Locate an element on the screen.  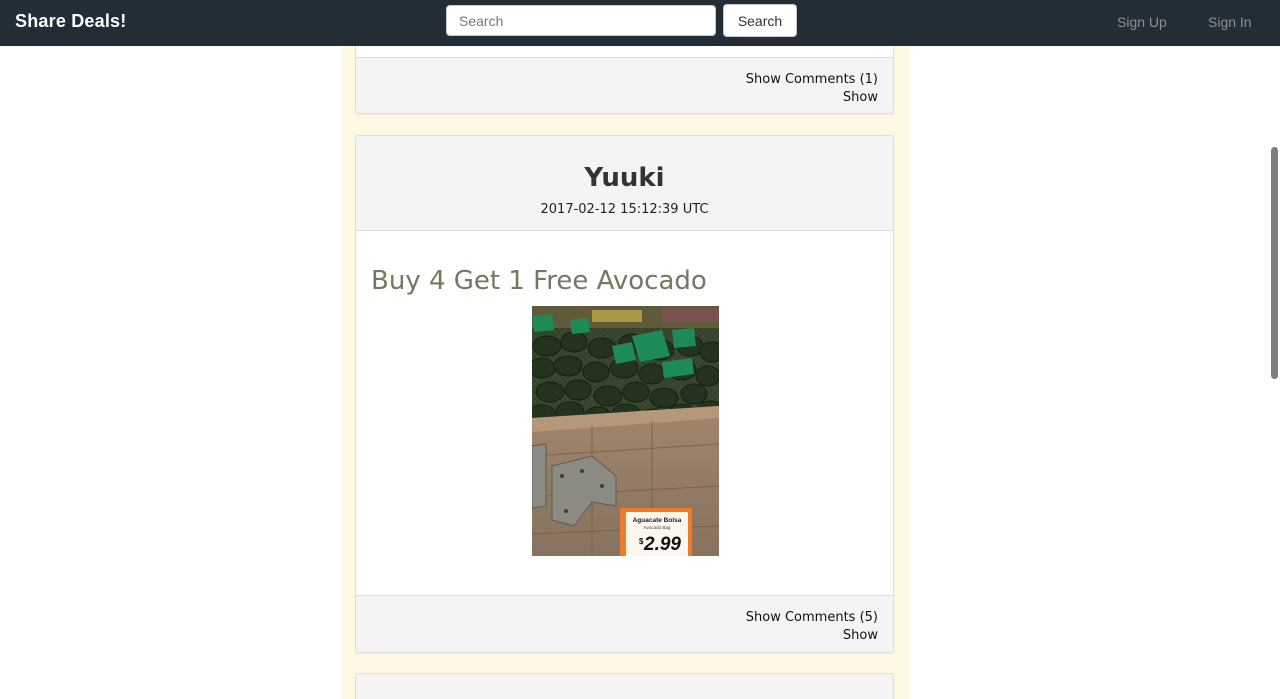
post-timestamp: 2017-02-12 15:12:39 UTC is located at coordinates (624, 209).